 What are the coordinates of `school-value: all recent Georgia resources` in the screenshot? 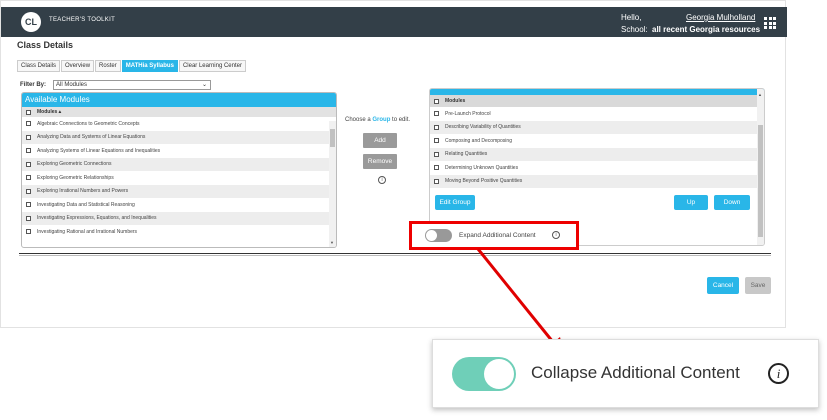 It's located at (706, 29).